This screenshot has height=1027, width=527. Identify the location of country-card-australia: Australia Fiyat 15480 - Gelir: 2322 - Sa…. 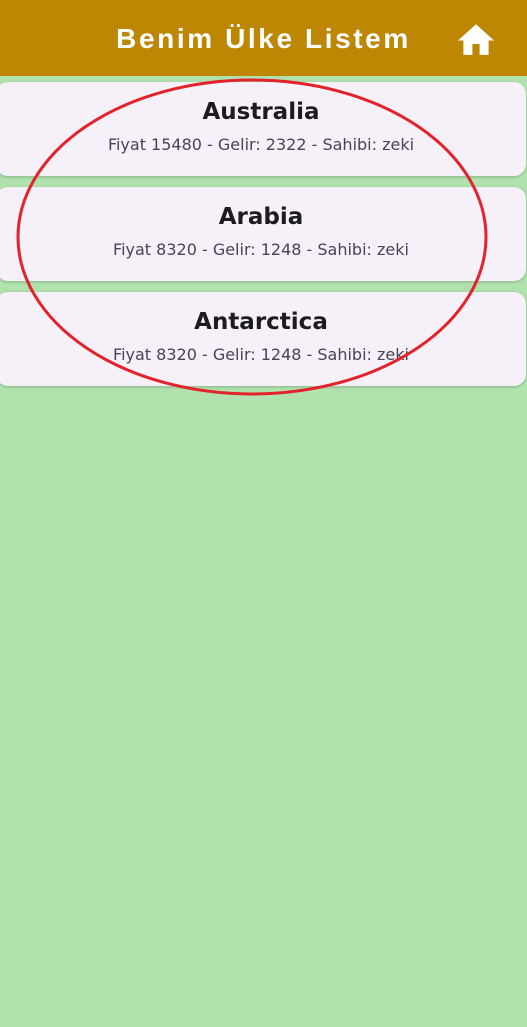
(263, 129).